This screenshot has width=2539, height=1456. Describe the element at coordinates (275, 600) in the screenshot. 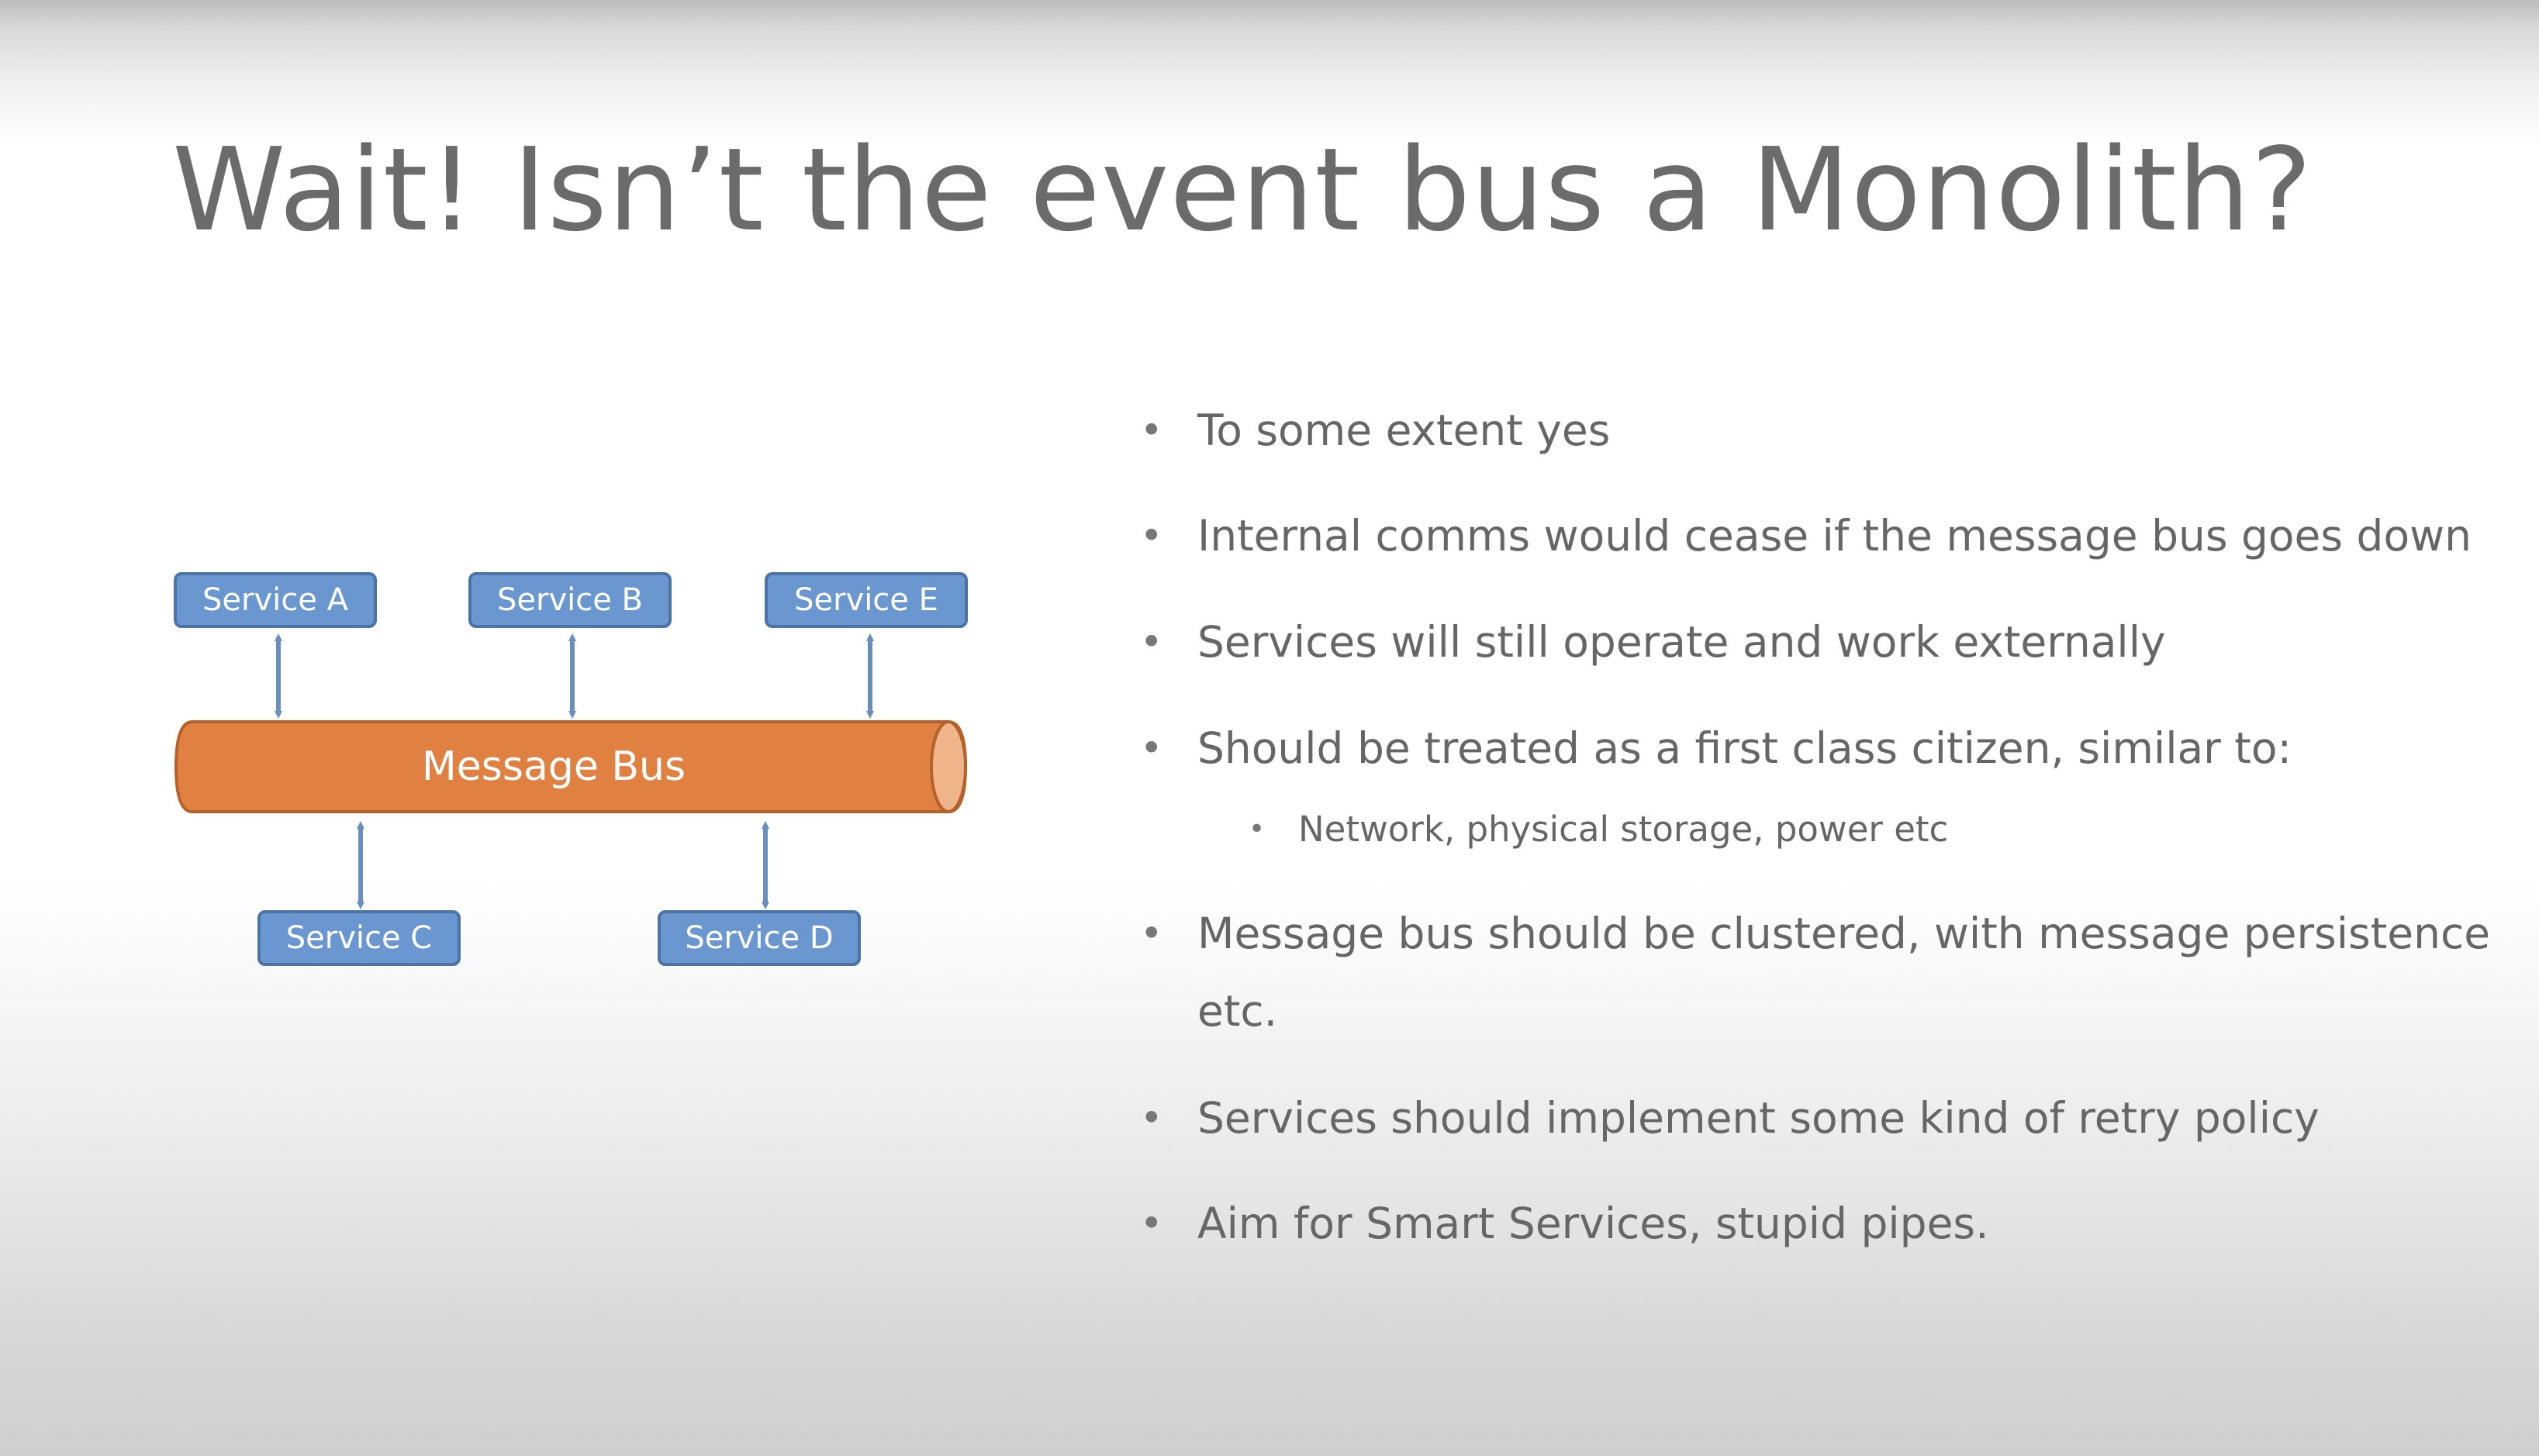

I see `service-a-box: Service A` at that location.